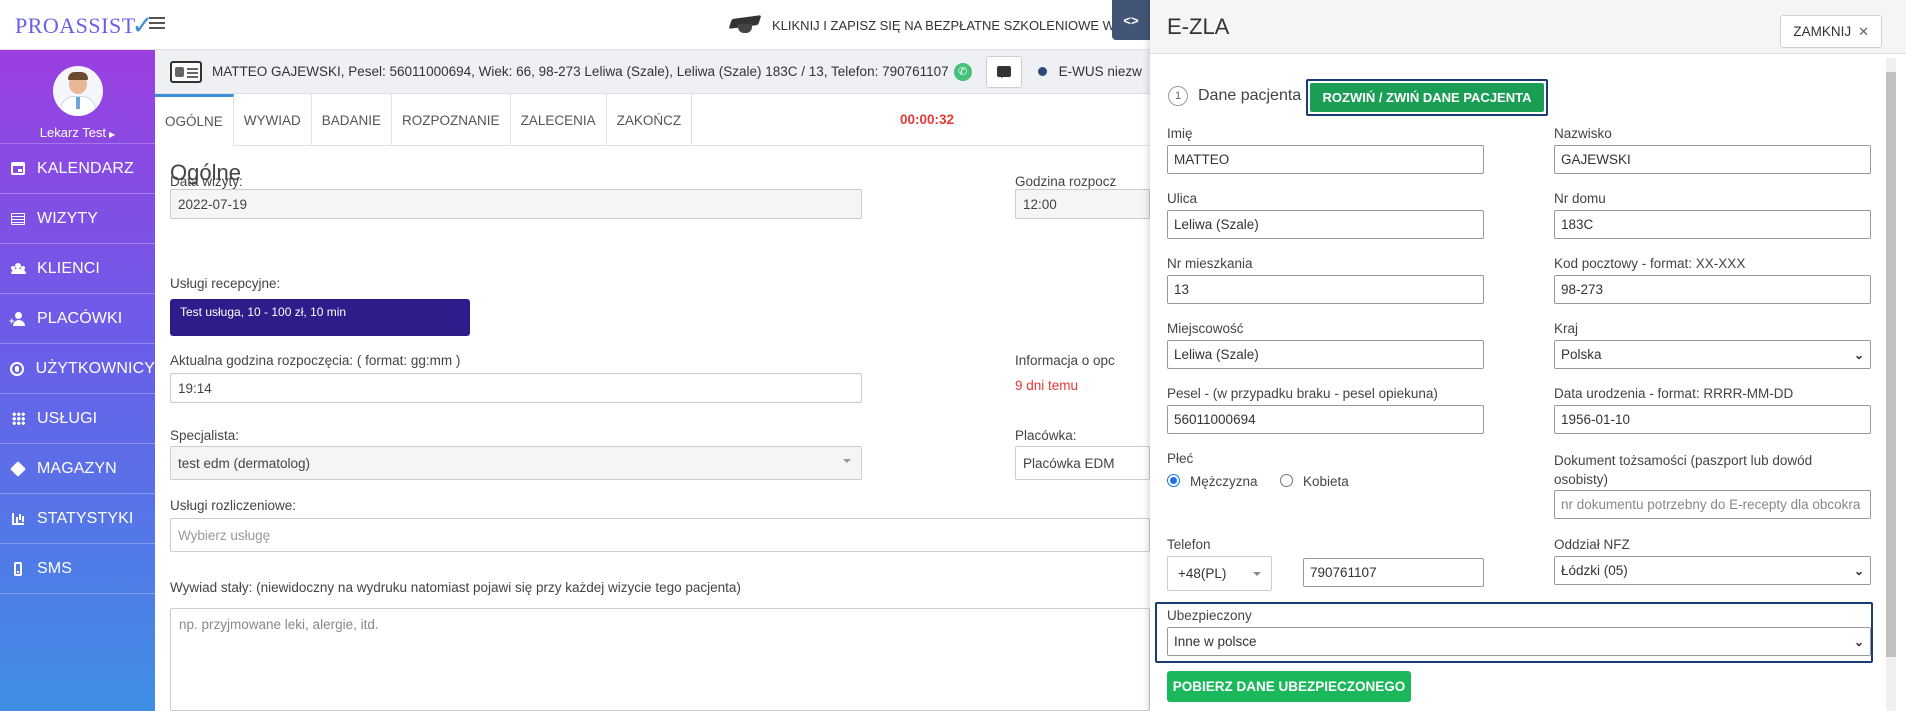  What do you see at coordinates (18, 468) in the screenshot?
I see `box-icon` at bounding box center [18, 468].